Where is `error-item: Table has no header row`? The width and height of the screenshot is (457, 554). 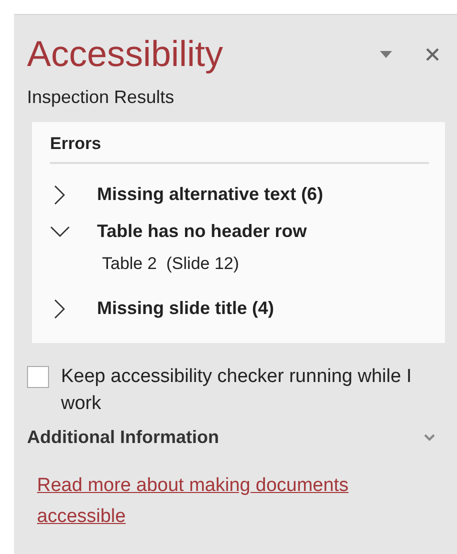 error-item: Table has no header row is located at coordinates (239, 231).